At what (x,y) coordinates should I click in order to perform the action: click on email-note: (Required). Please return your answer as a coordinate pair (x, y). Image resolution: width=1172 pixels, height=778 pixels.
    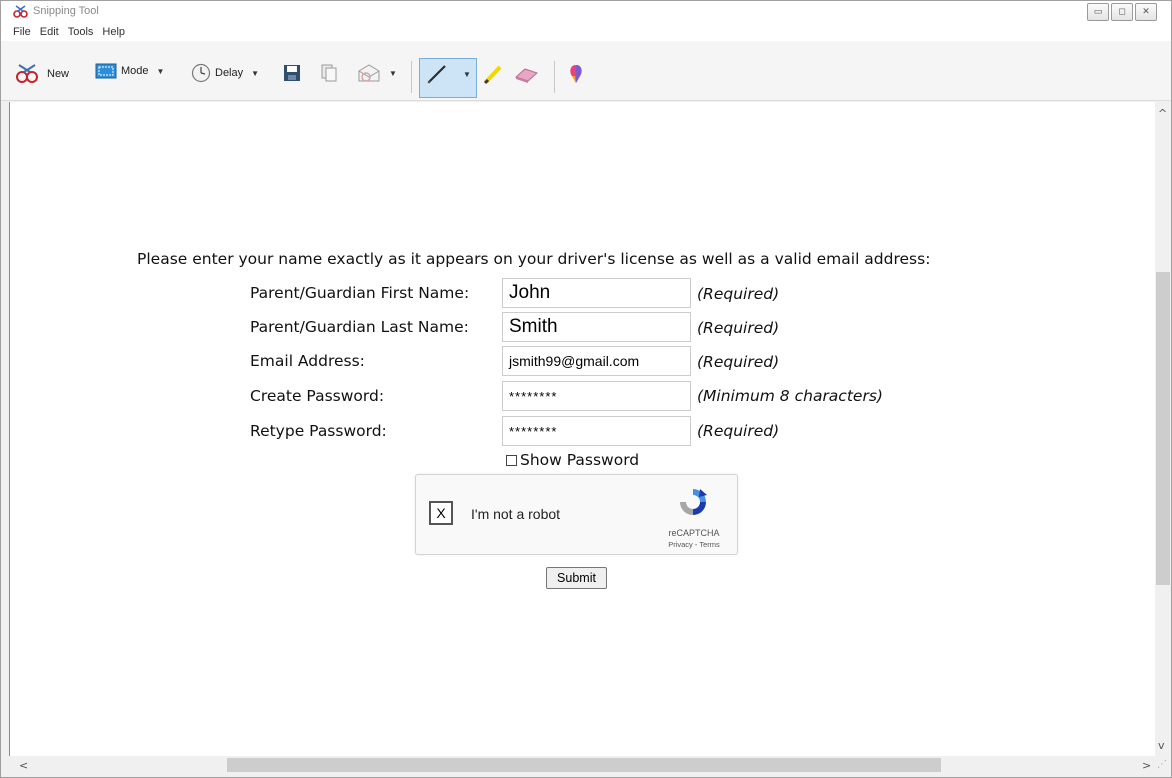
    Looking at the image, I should click on (738, 362).